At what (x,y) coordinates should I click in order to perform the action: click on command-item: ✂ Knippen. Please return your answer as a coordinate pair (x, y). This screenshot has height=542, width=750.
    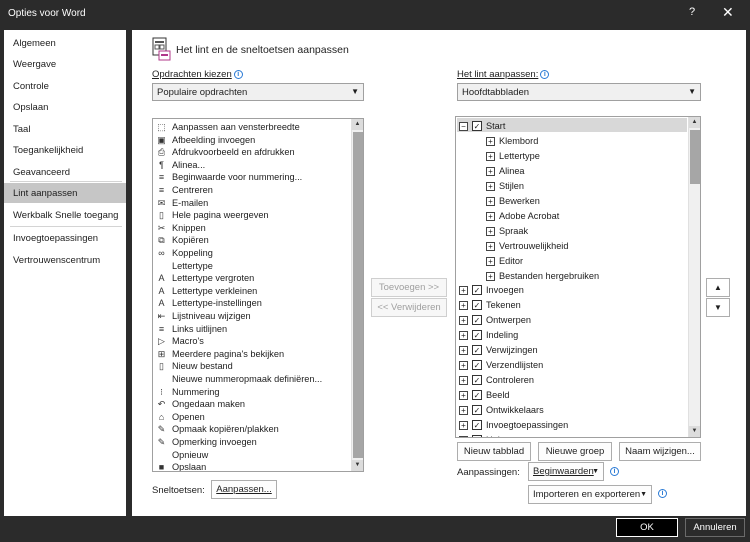
    Looking at the image, I should click on (252, 228).